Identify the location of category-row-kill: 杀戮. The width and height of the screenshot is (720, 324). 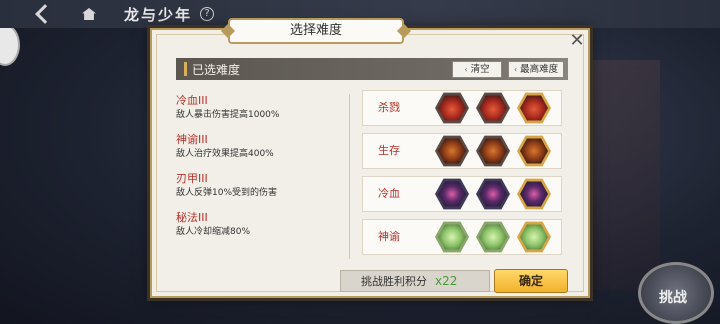
(462, 108).